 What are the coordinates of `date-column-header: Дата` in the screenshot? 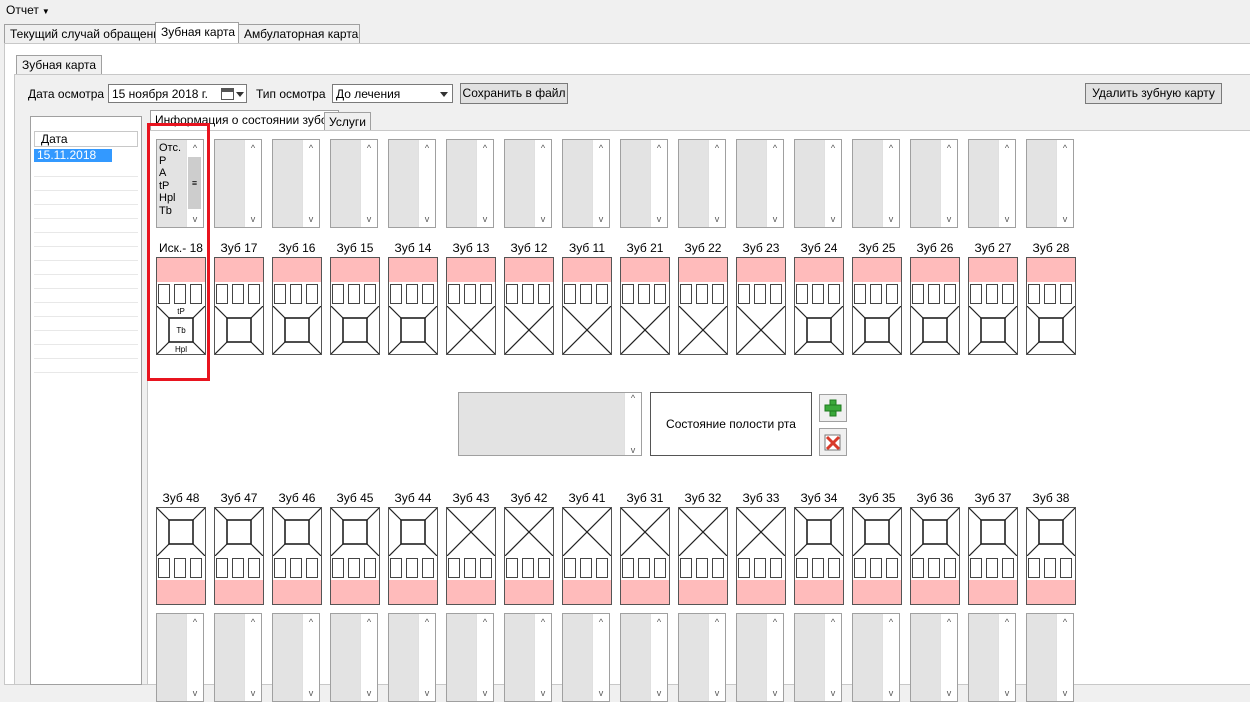 It's located at (86, 139).